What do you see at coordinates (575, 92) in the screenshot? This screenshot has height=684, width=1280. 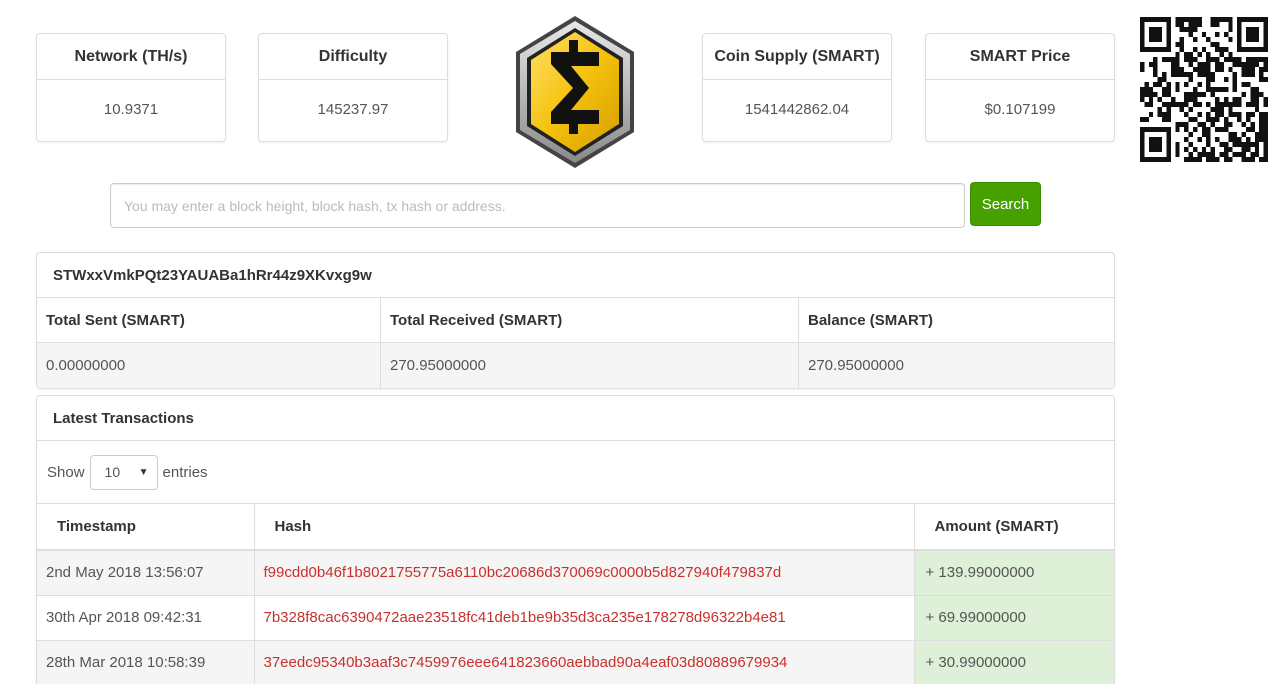 I see `smartcash-logo` at bounding box center [575, 92].